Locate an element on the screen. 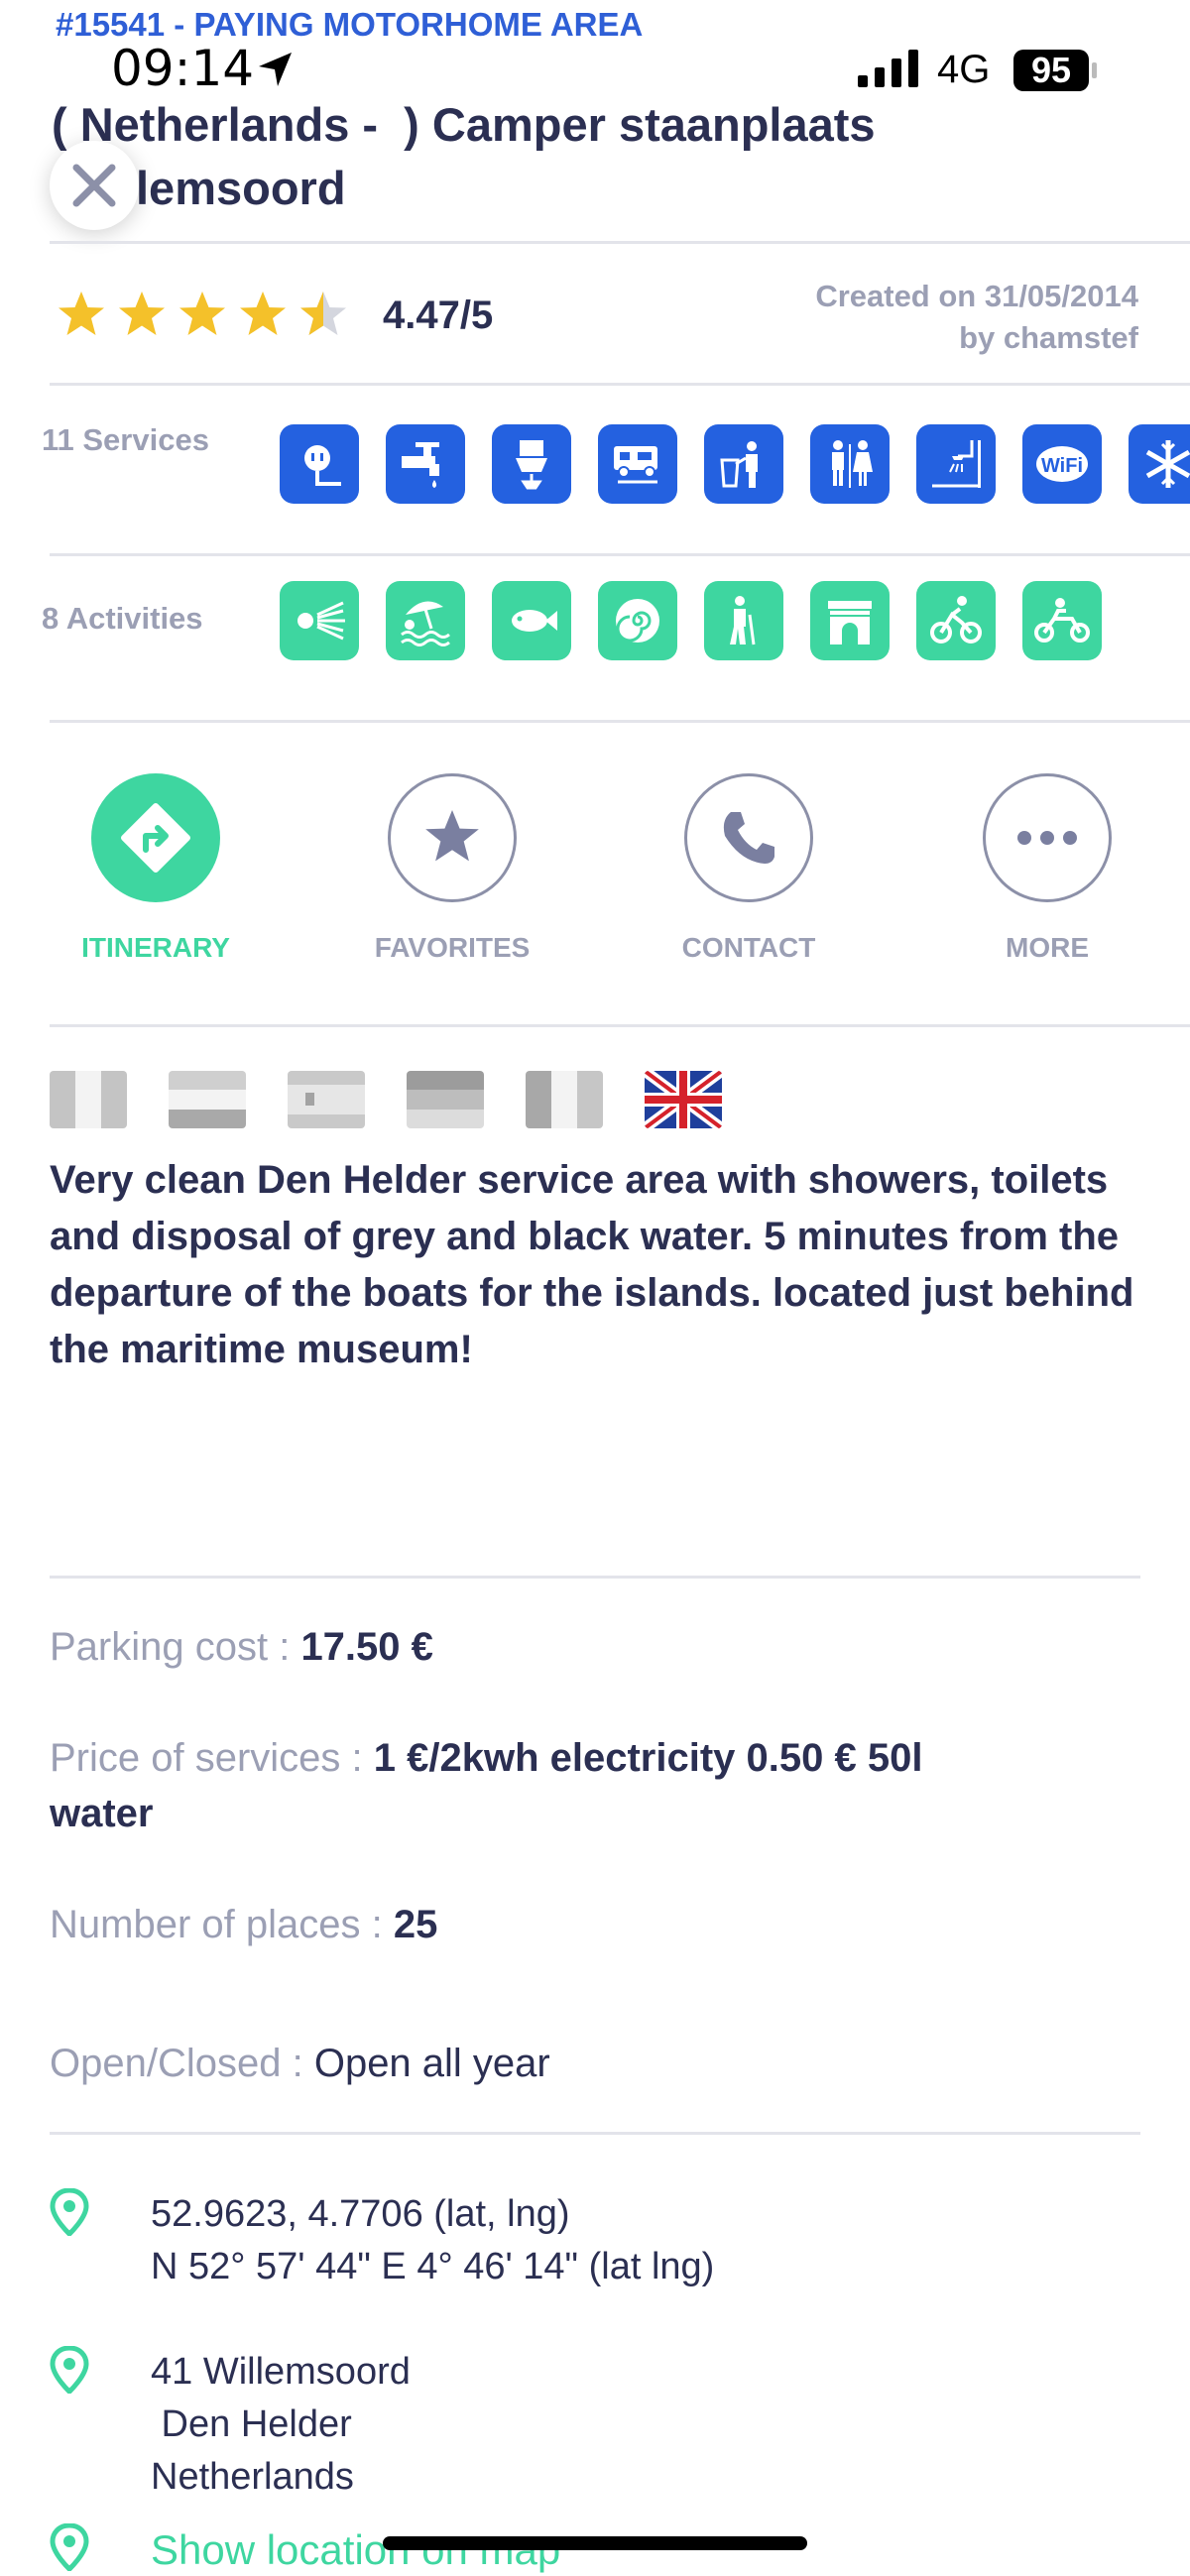 Image resolution: width=1190 pixels, height=2576 pixels. page-title-line1: ( Netherlands - ) Camper staanplaats is located at coordinates (464, 124).